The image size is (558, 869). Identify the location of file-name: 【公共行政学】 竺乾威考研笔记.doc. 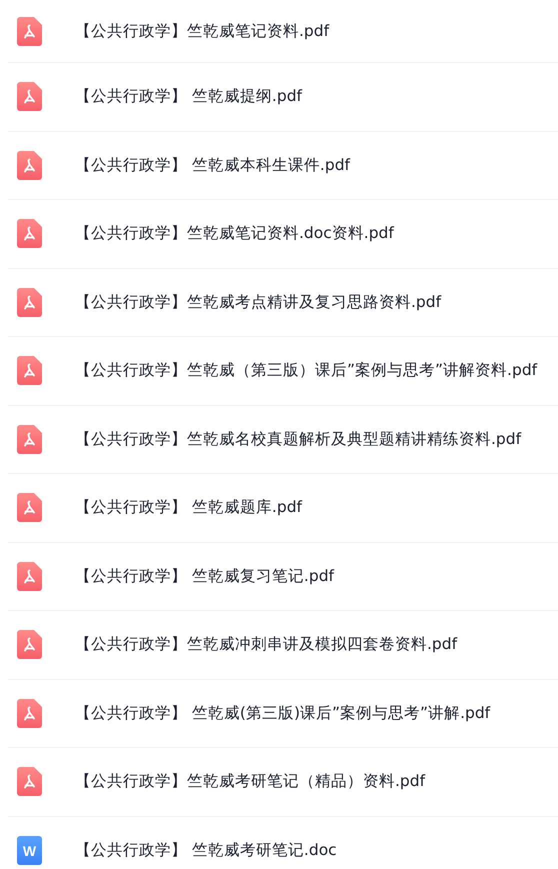
(206, 851).